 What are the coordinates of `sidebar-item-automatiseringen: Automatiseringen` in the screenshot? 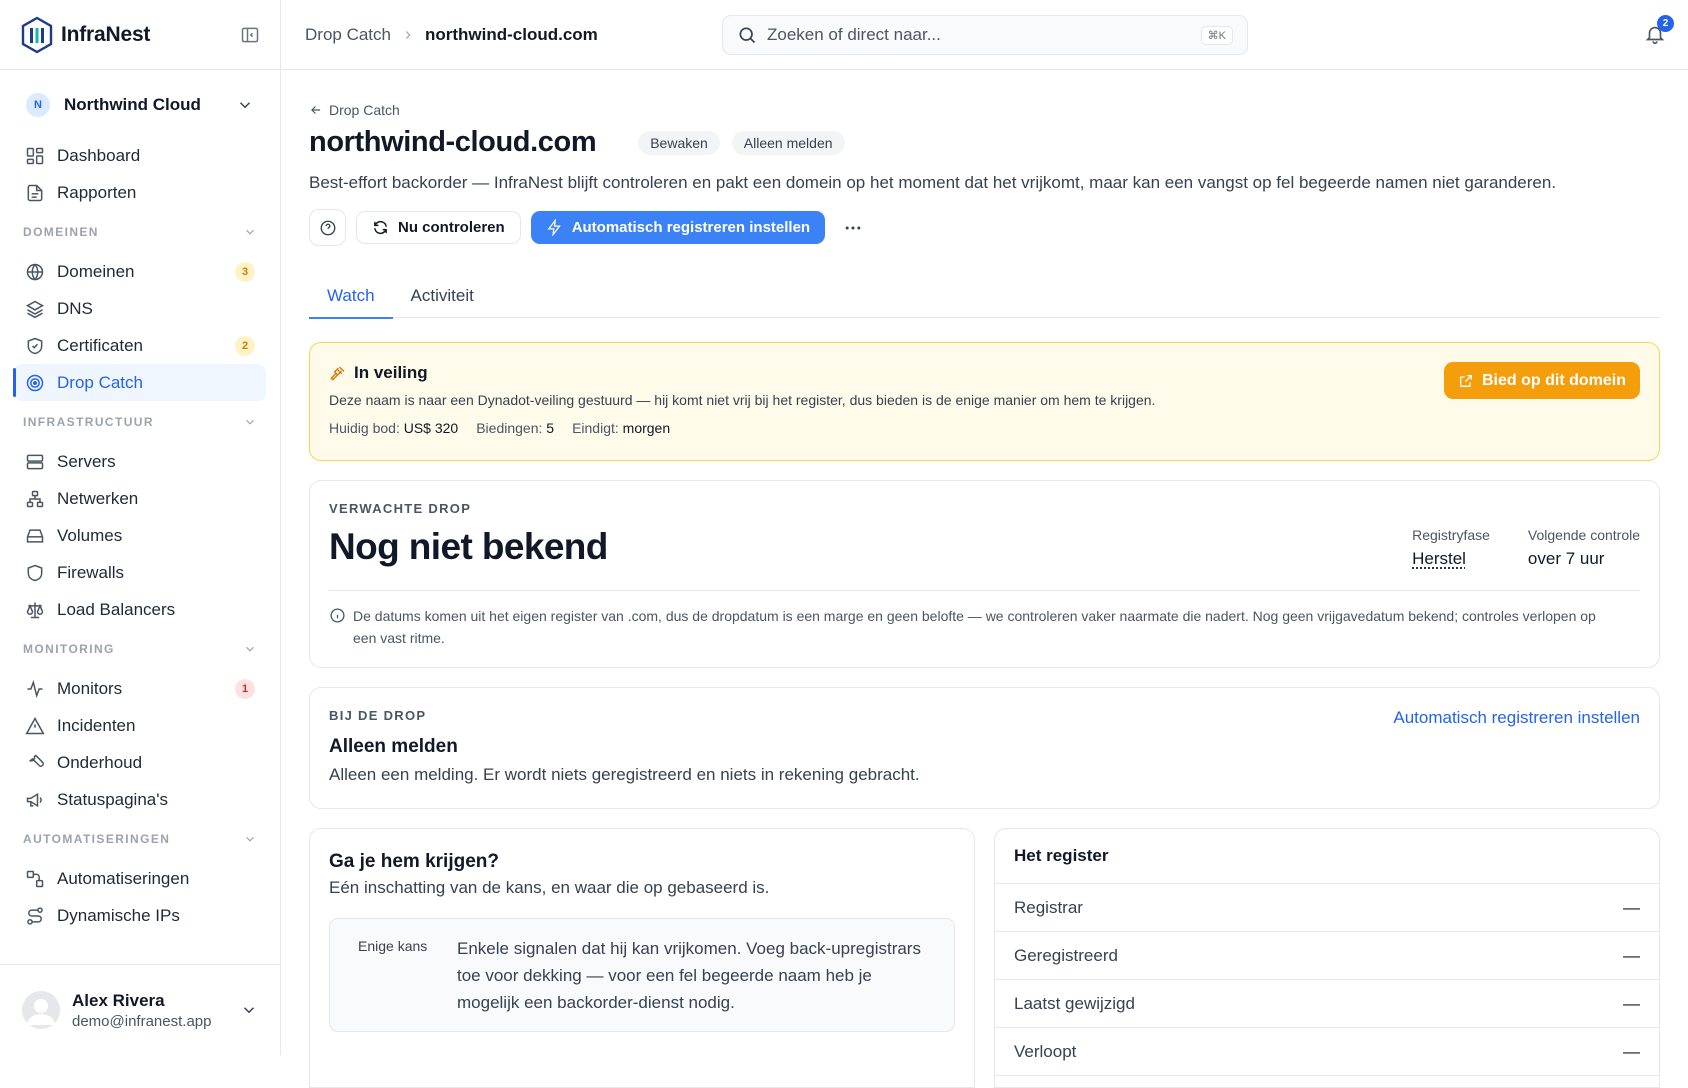 It's located at (140, 878).